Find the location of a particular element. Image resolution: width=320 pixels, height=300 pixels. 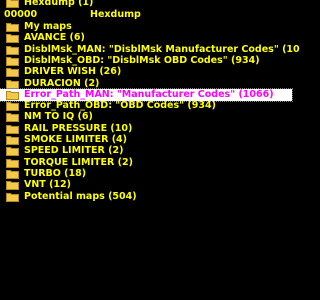

tree-item-torque-limiter-2: TORQUE LIMITER (2) is located at coordinates (146, 163).